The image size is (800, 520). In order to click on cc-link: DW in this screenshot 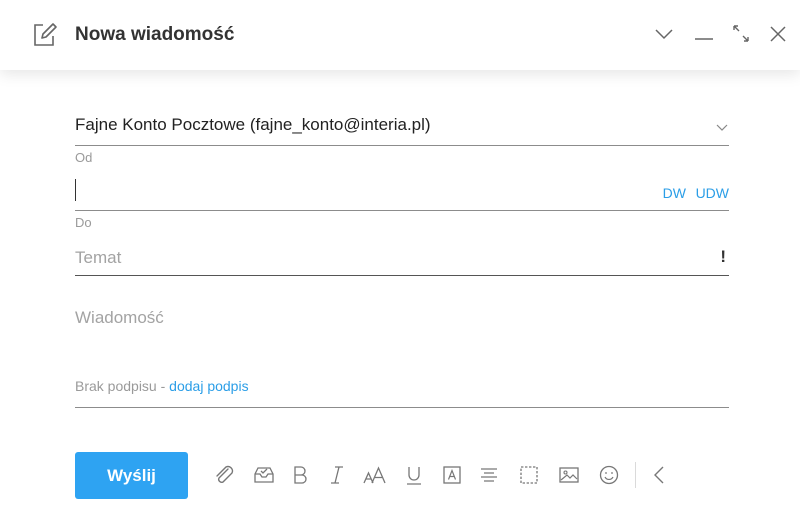, I will do `click(674, 193)`.